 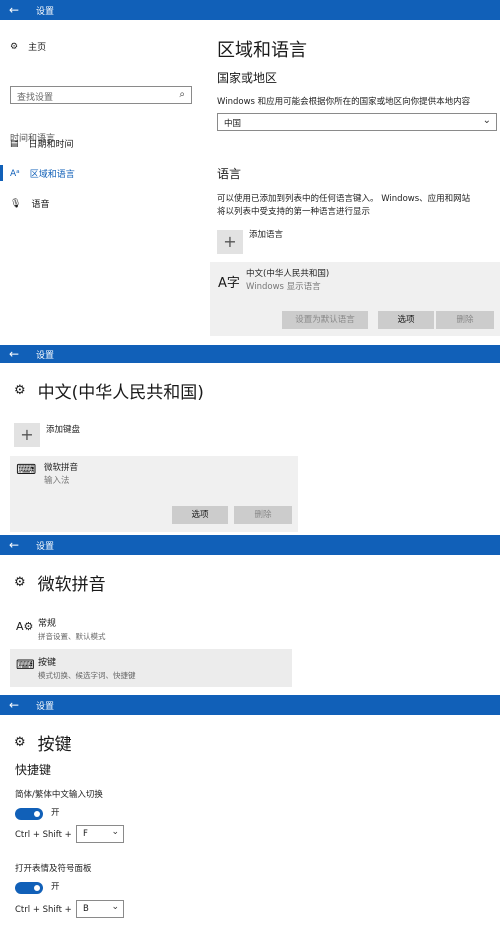 What do you see at coordinates (266, 235) in the screenshot?
I see `add-language-label: 添加语言` at bounding box center [266, 235].